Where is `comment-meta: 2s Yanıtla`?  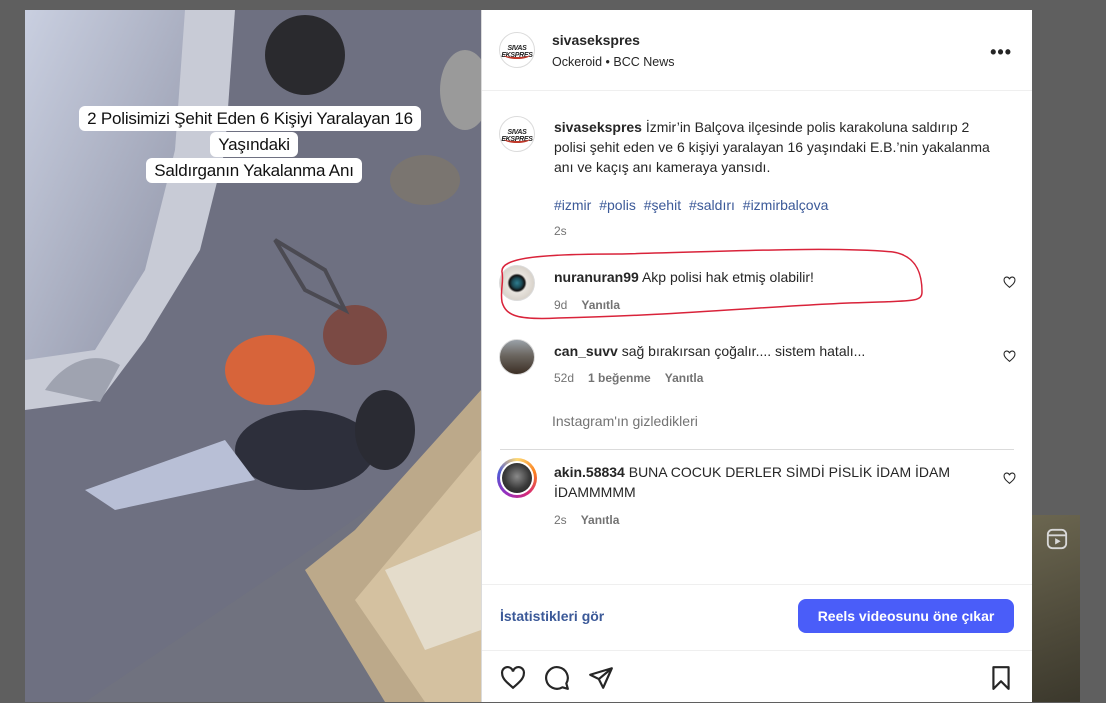 comment-meta: 2s Yanıtla is located at coordinates (586, 520).